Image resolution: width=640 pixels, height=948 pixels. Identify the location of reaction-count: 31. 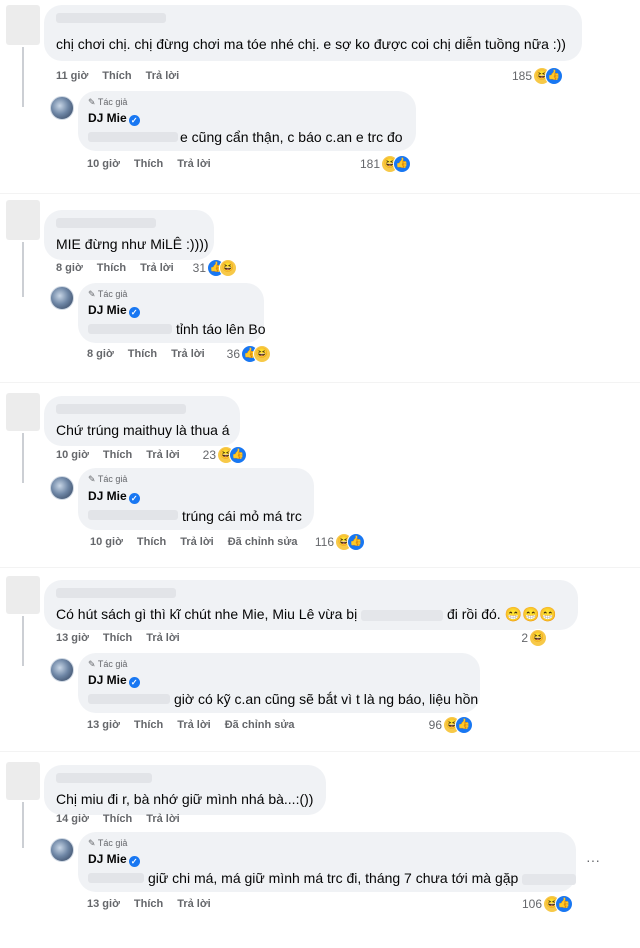
(196, 268).